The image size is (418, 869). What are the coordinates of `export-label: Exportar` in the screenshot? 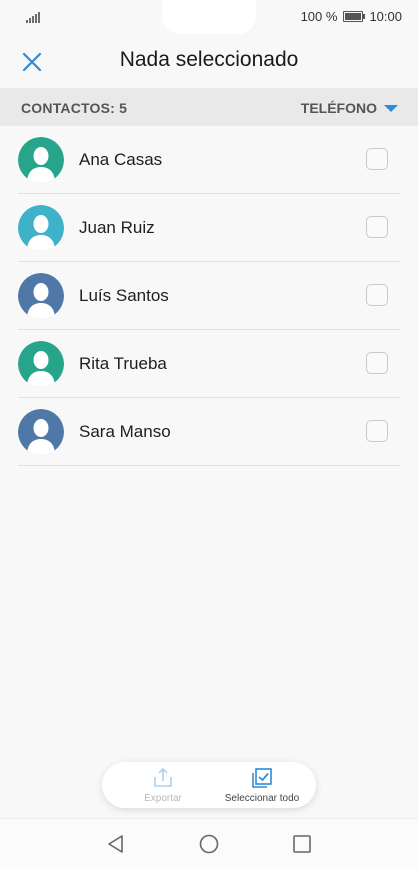 It's located at (163, 798).